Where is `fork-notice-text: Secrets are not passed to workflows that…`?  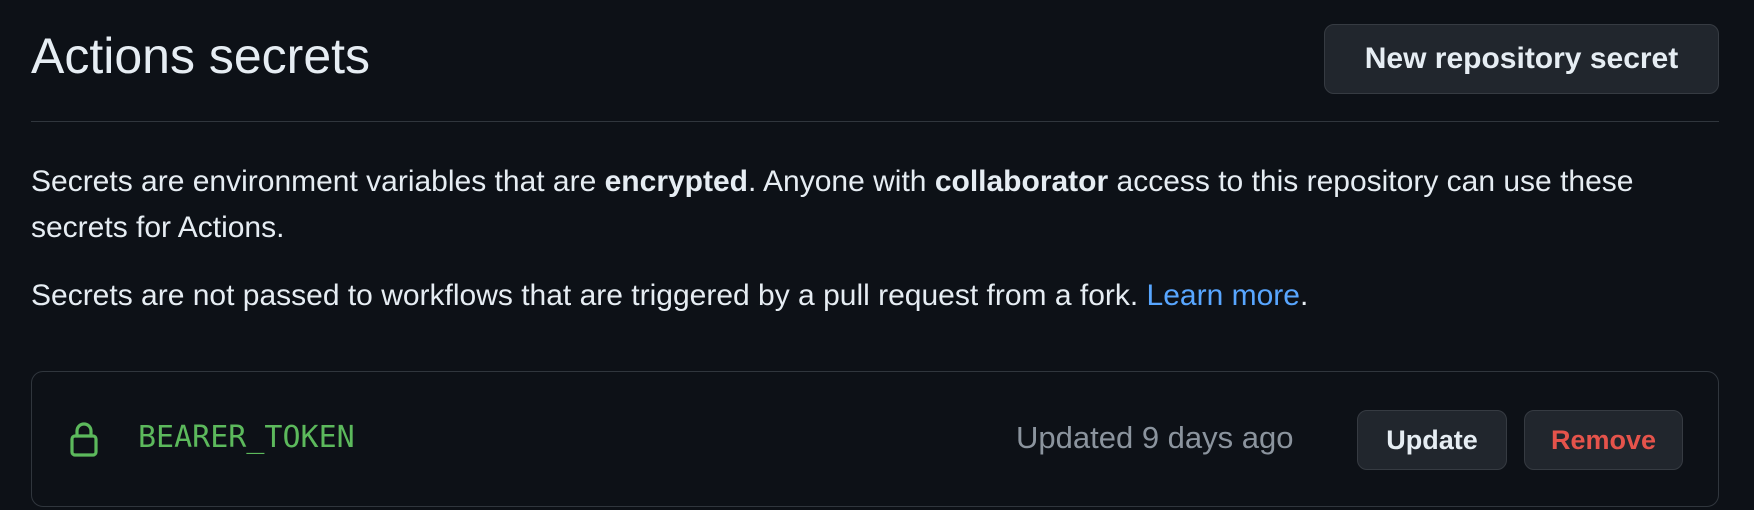 fork-notice-text: Secrets are not passed to workflows that… is located at coordinates (589, 295).